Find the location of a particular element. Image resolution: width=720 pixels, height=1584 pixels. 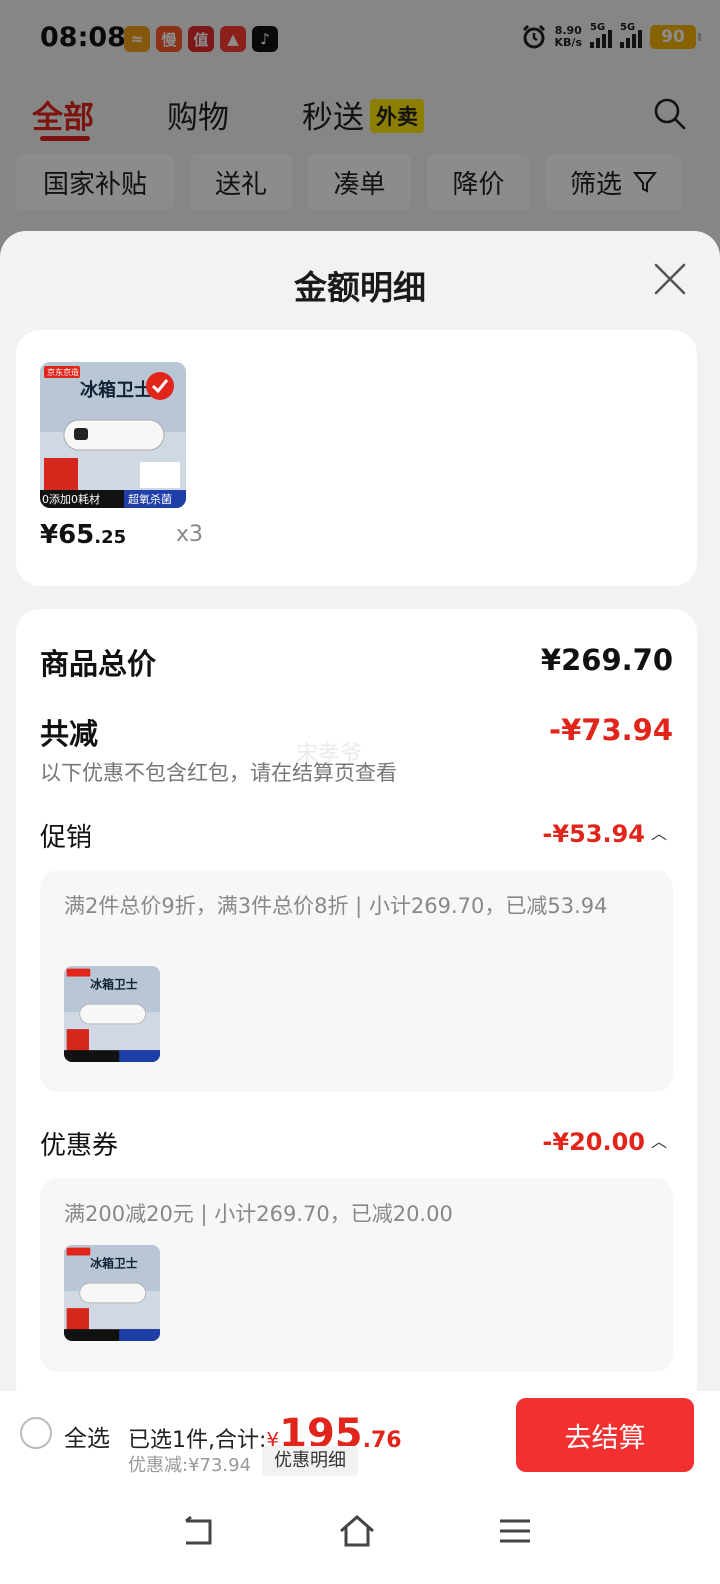

thumb-title: 冰箱卫士 is located at coordinates (116, 390).